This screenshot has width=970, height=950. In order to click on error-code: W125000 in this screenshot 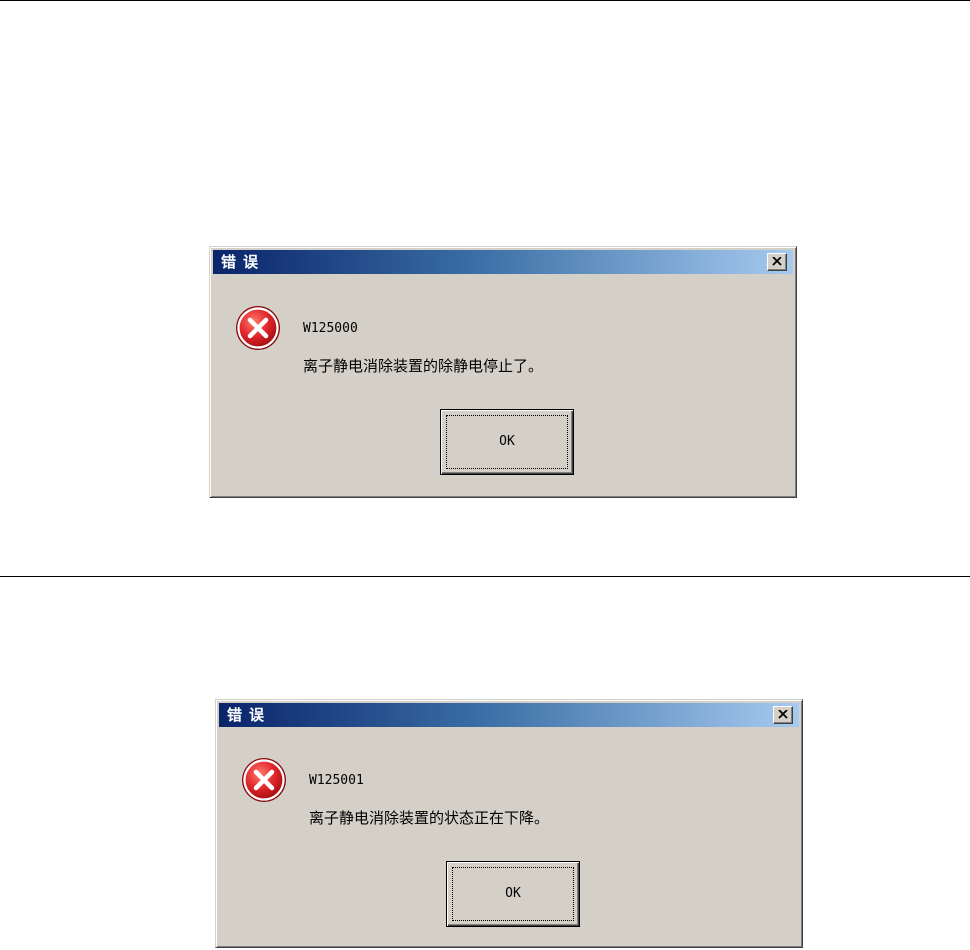, I will do `click(330, 328)`.